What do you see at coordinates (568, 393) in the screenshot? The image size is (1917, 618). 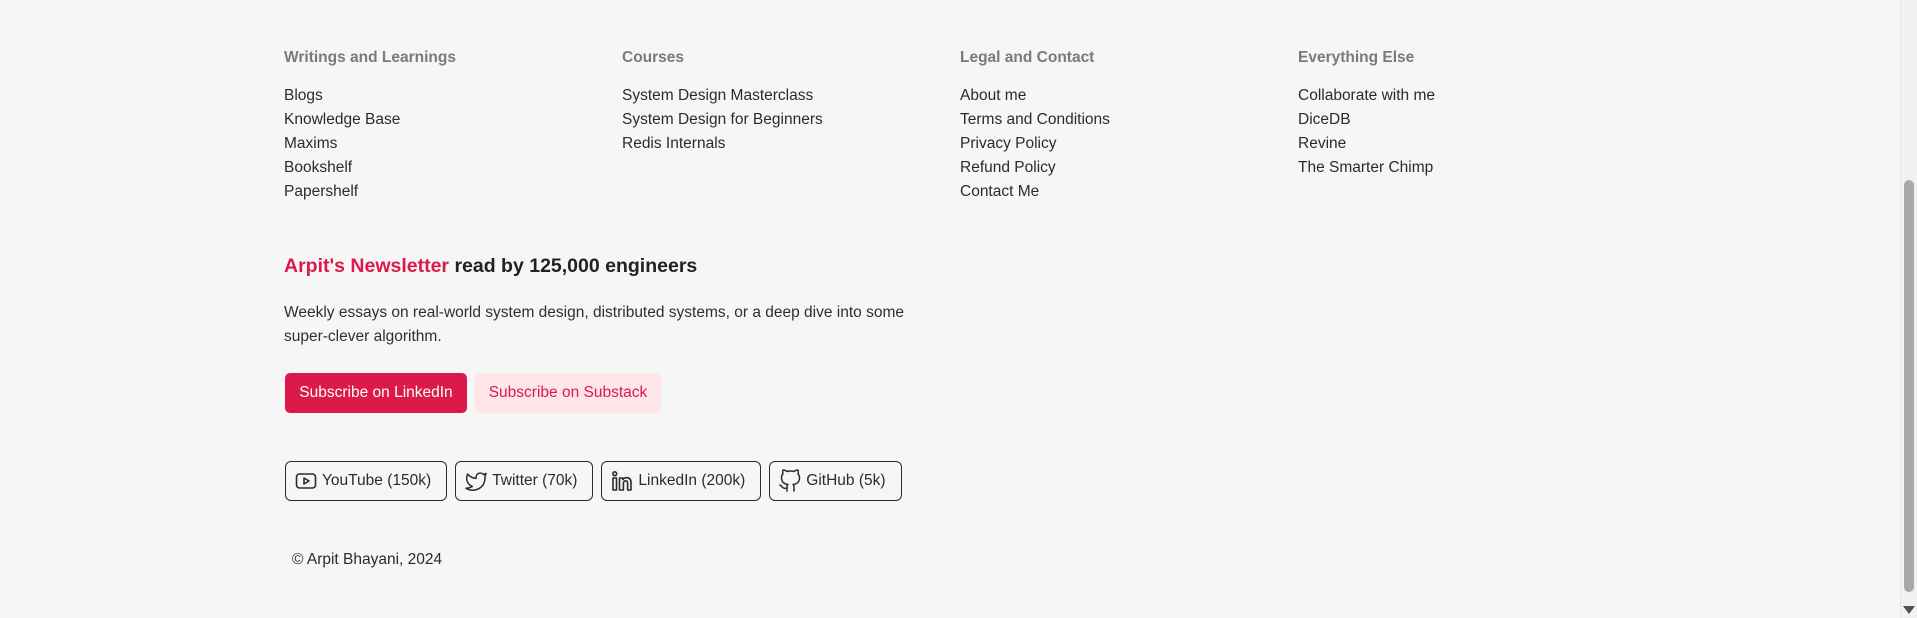 I see `subscribe-substack-button: Subscribe on Substack` at bounding box center [568, 393].